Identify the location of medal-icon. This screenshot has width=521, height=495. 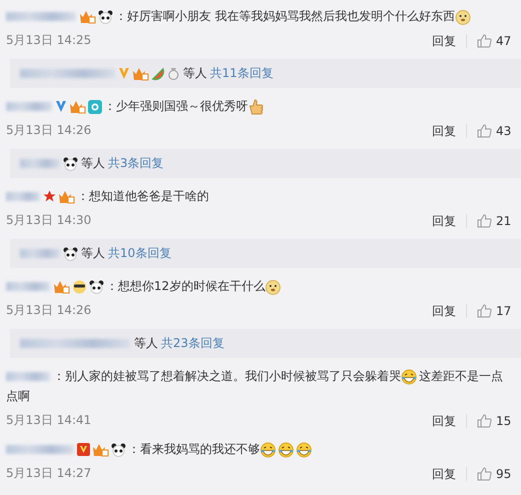
(173, 73).